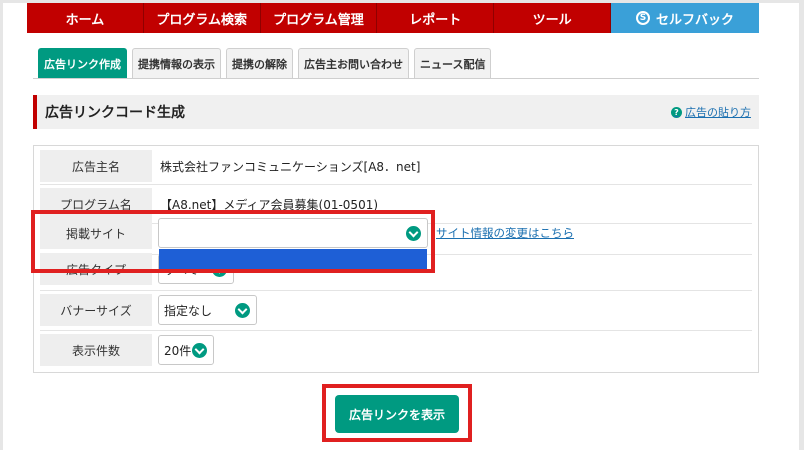 Image resolution: width=804 pixels, height=450 pixels. I want to click on ad-placement-help-link: ? 広告の貼り方, so click(715, 112).